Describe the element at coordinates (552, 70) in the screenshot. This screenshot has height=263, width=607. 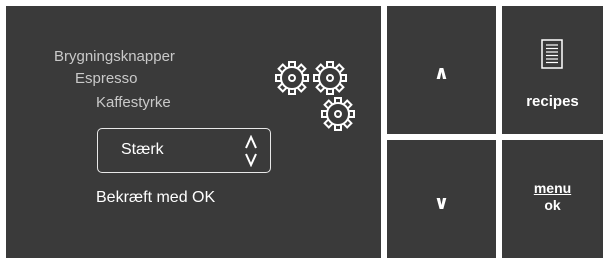
I see `recipes-button: recipes` at that location.